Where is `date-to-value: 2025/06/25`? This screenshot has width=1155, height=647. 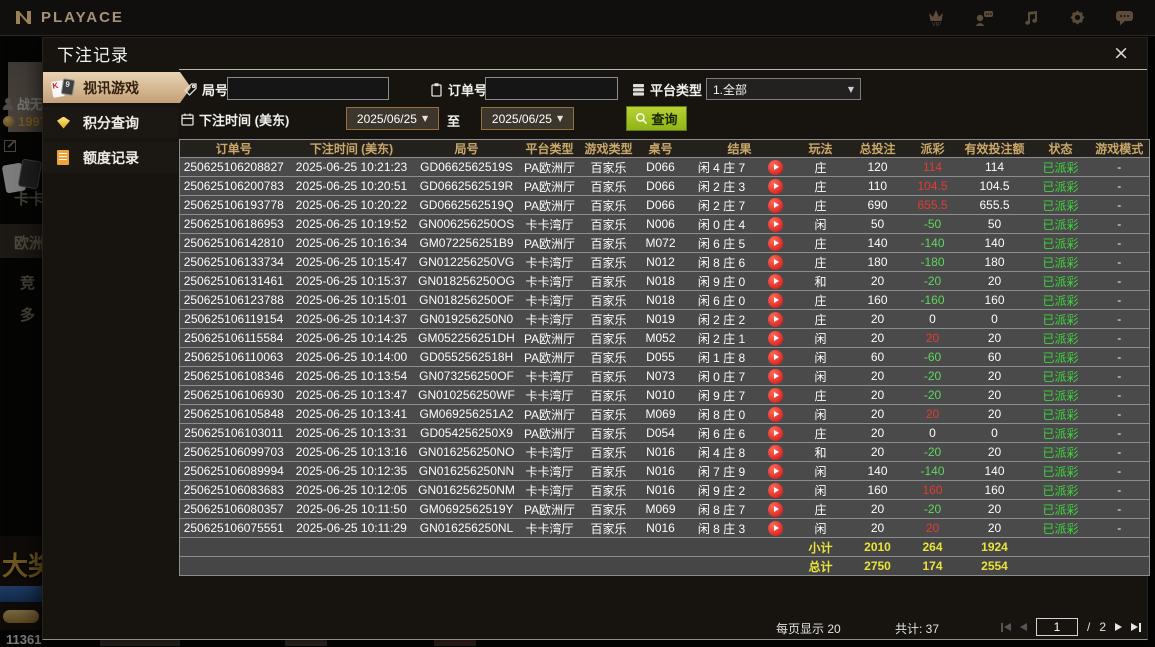
date-to-value: 2025/06/25 is located at coordinates (521, 118).